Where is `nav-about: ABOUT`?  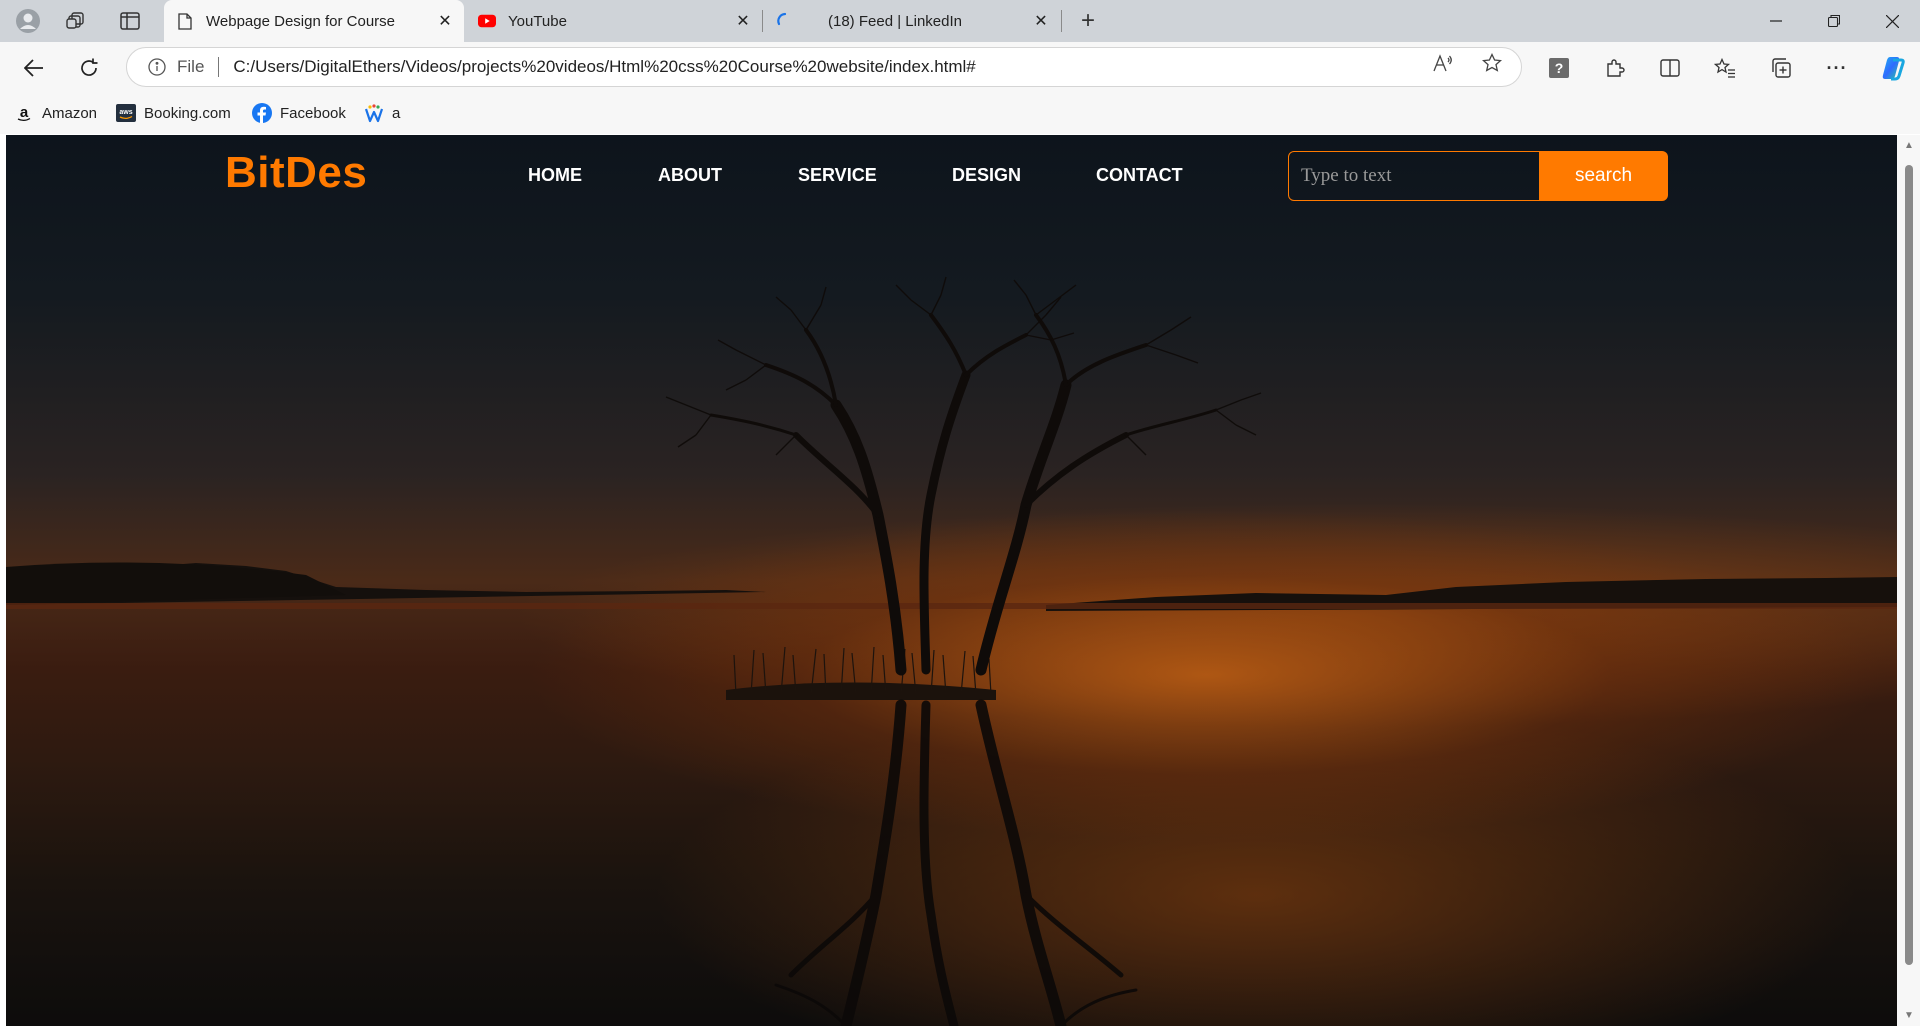 nav-about: ABOUT is located at coordinates (690, 175).